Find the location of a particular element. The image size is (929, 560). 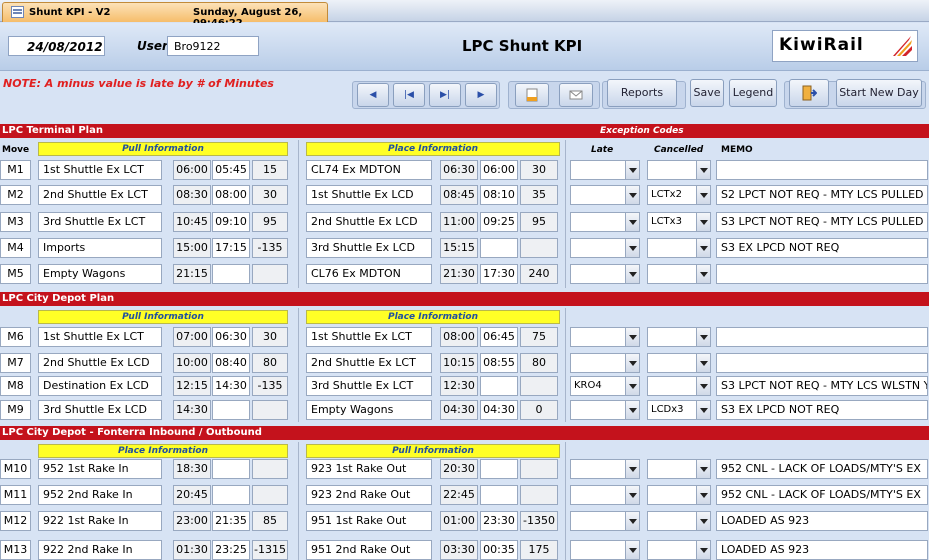

place-description-field: 951 2nd Rake Out is located at coordinates (369, 550).